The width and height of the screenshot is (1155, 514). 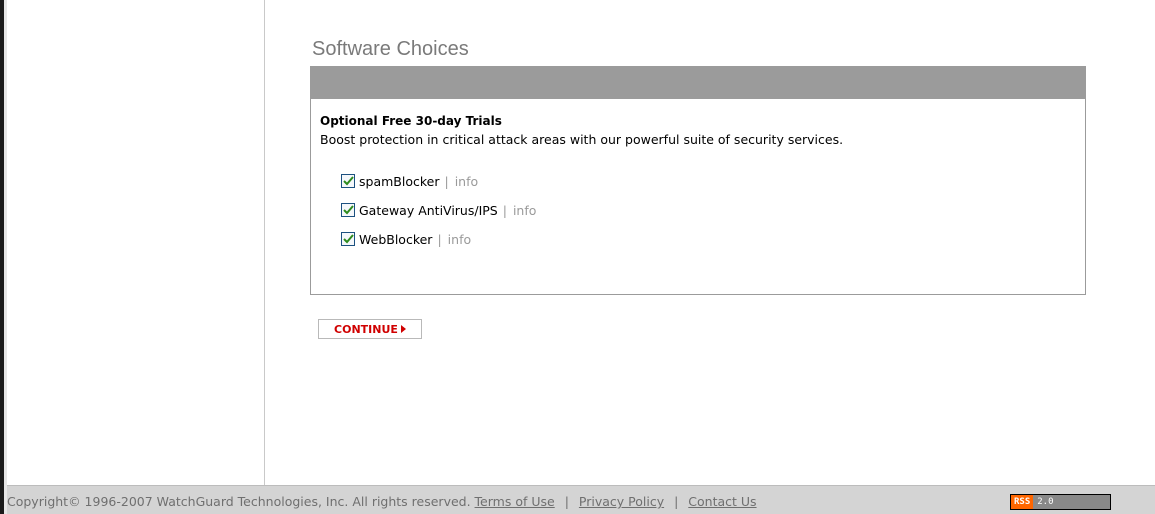 What do you see at coordinates (399, 181) in the screenshot?
I see `spamblocker-label: spamBlocker` at bounding box center [399, 181].